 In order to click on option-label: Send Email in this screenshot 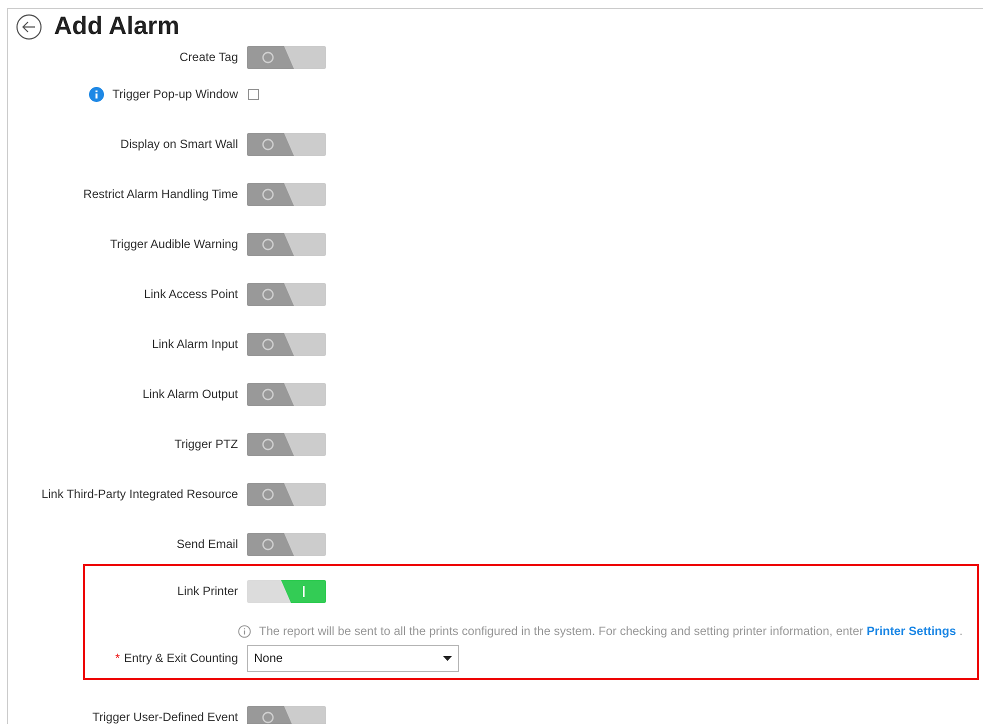, I will do `click(207, 544)`.